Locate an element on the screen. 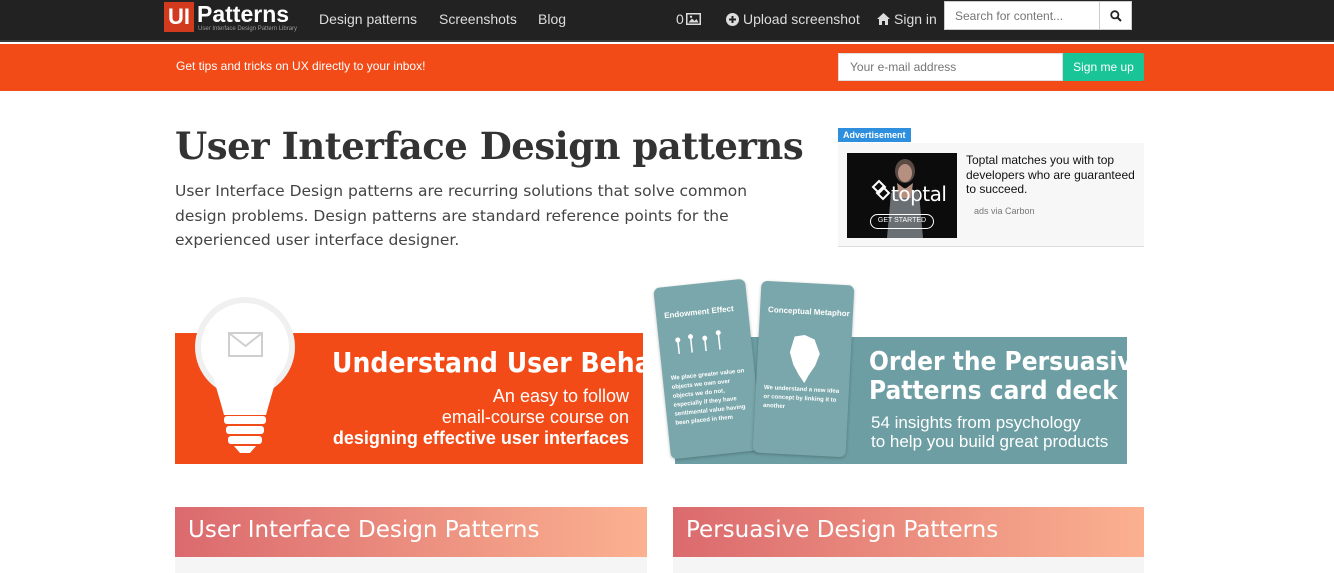 The image size is (1334, 573). search-icon is located at coordinates (1115, 15).